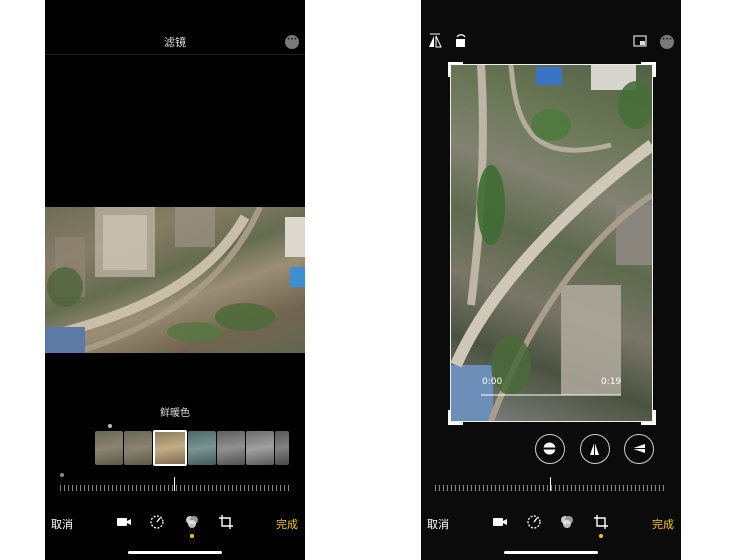 This screenshot has width=750, height=560. What do you see at coordinates (640, 41) in the screenshot?
I see `aspect-ratio-icon` at bounding box center [640, 41].